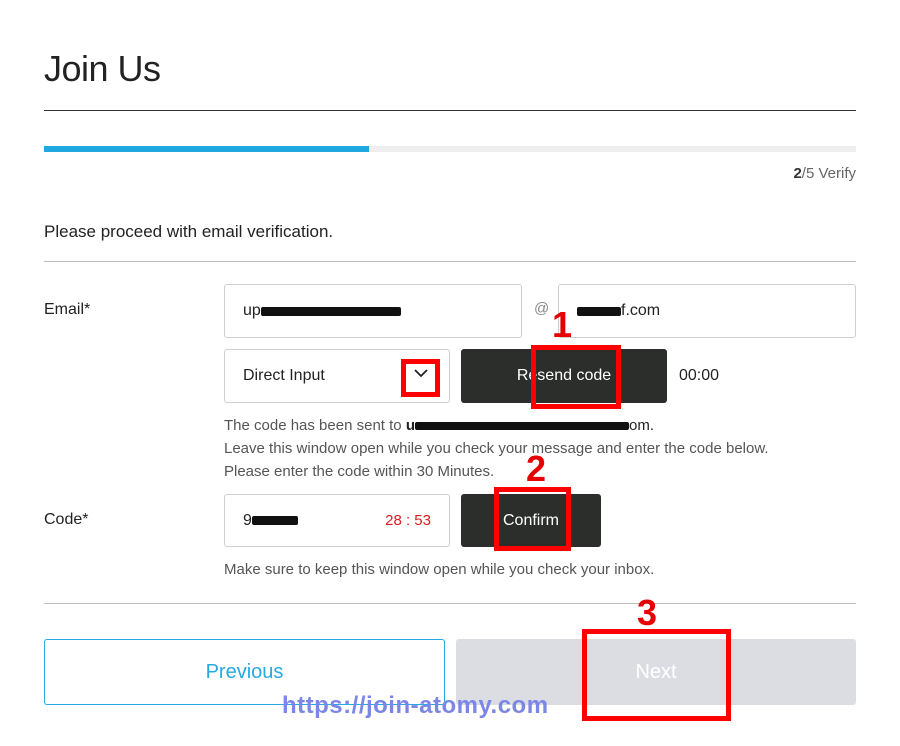 Image resolution: width=900 pixels, height=746 pixels. I want to click on sent-email-end: om., so click(641, 425).